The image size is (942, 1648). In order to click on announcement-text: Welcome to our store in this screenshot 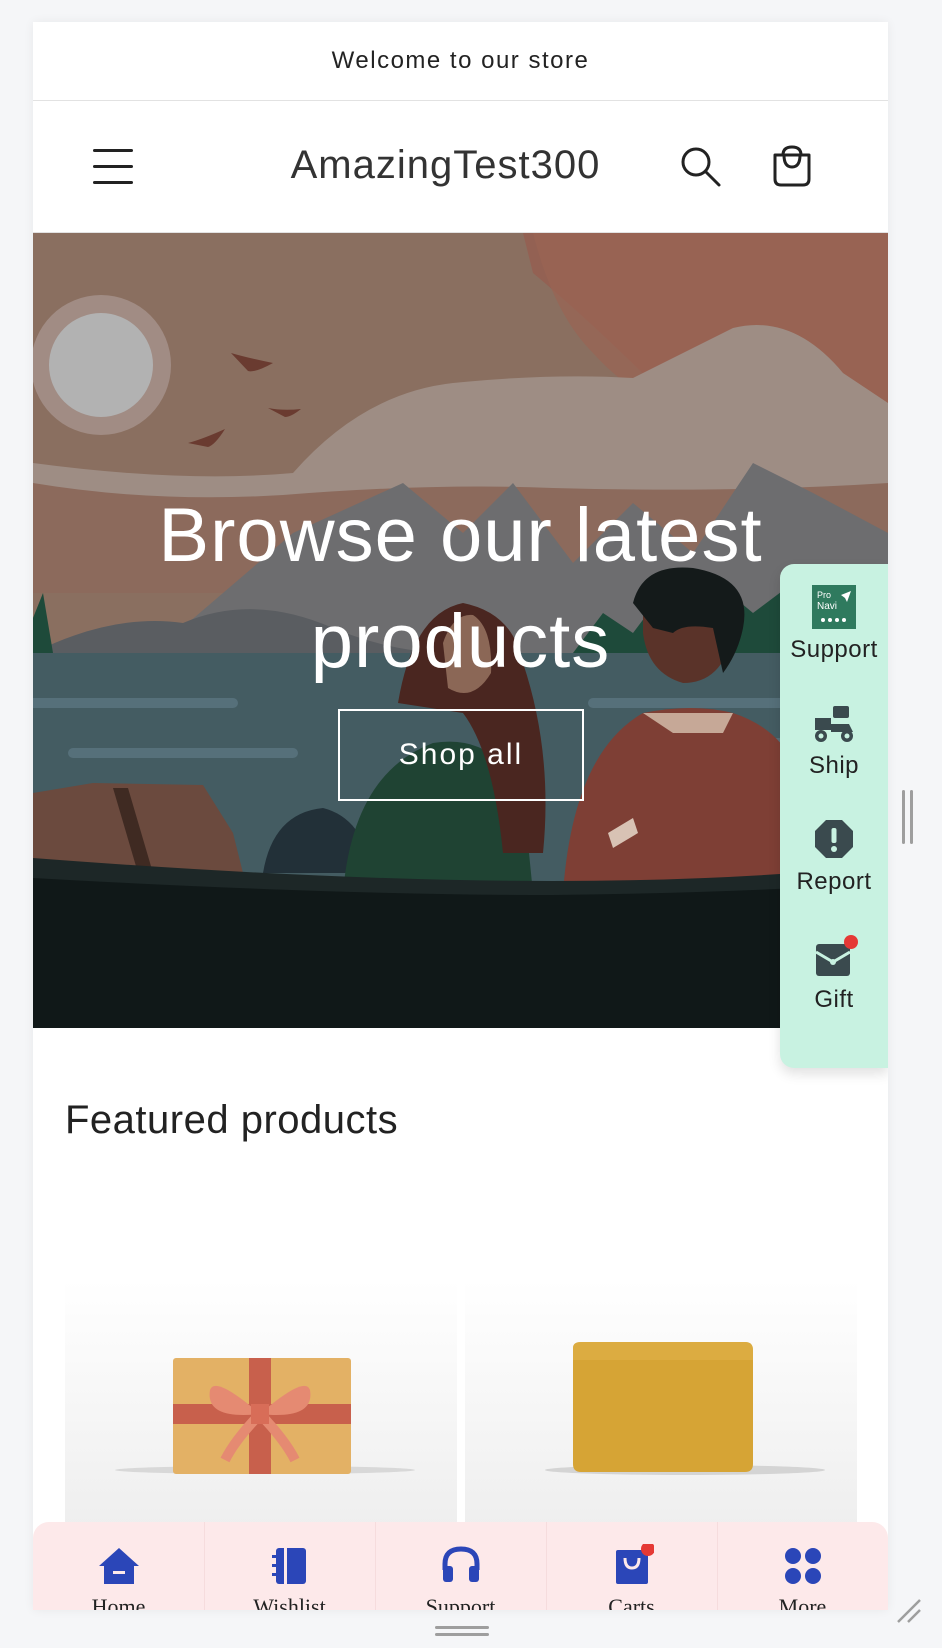, I will do `click(460, 60)`.